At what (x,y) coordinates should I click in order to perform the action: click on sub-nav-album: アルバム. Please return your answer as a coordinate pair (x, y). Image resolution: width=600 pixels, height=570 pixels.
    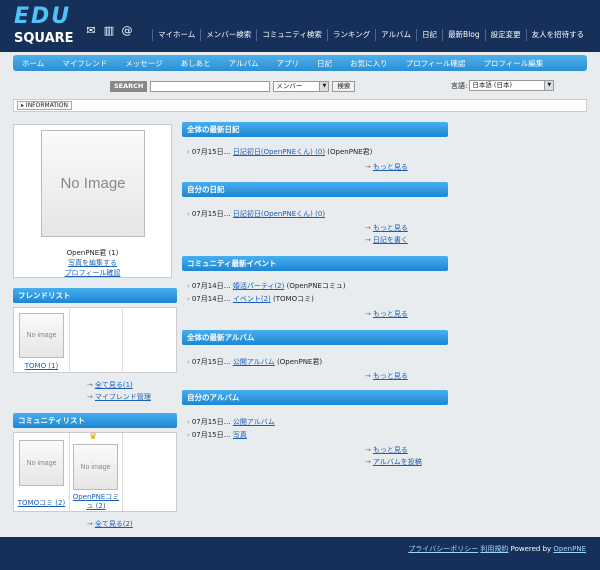
    Looking at the image, I should click on (244, 63).